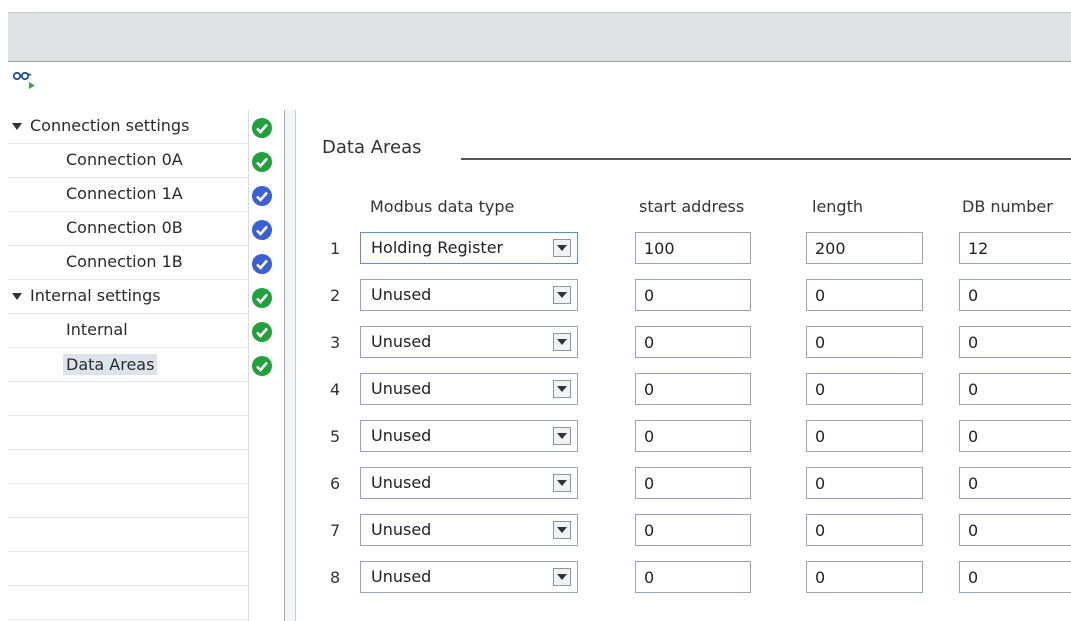  I want to click on tree-item-connection-1a: Connection 1A, so click(128, 195).